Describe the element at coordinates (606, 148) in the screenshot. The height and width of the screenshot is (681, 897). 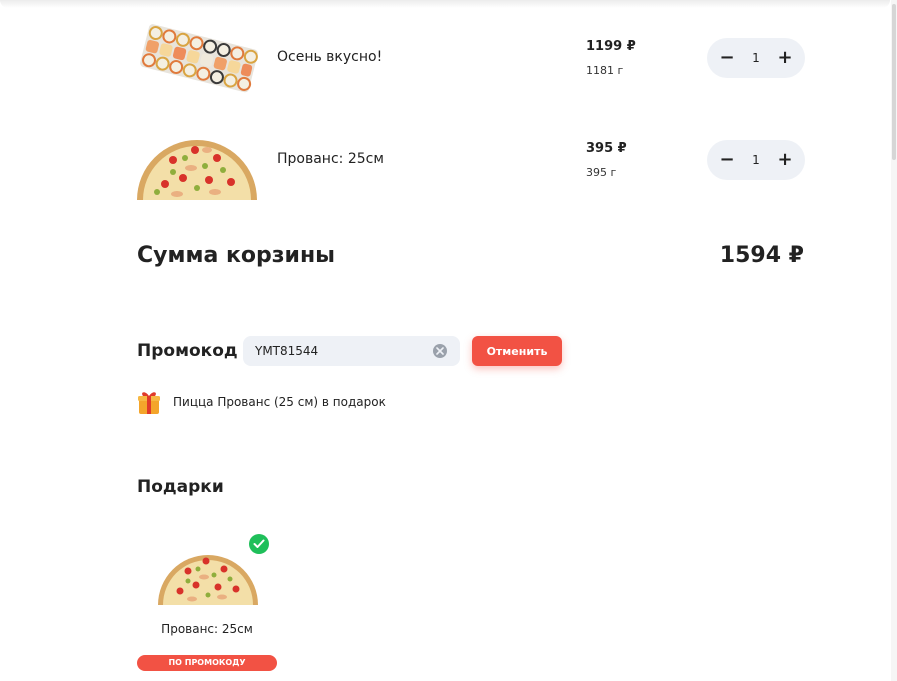
I see `item-price: 395 ₽` at that location.